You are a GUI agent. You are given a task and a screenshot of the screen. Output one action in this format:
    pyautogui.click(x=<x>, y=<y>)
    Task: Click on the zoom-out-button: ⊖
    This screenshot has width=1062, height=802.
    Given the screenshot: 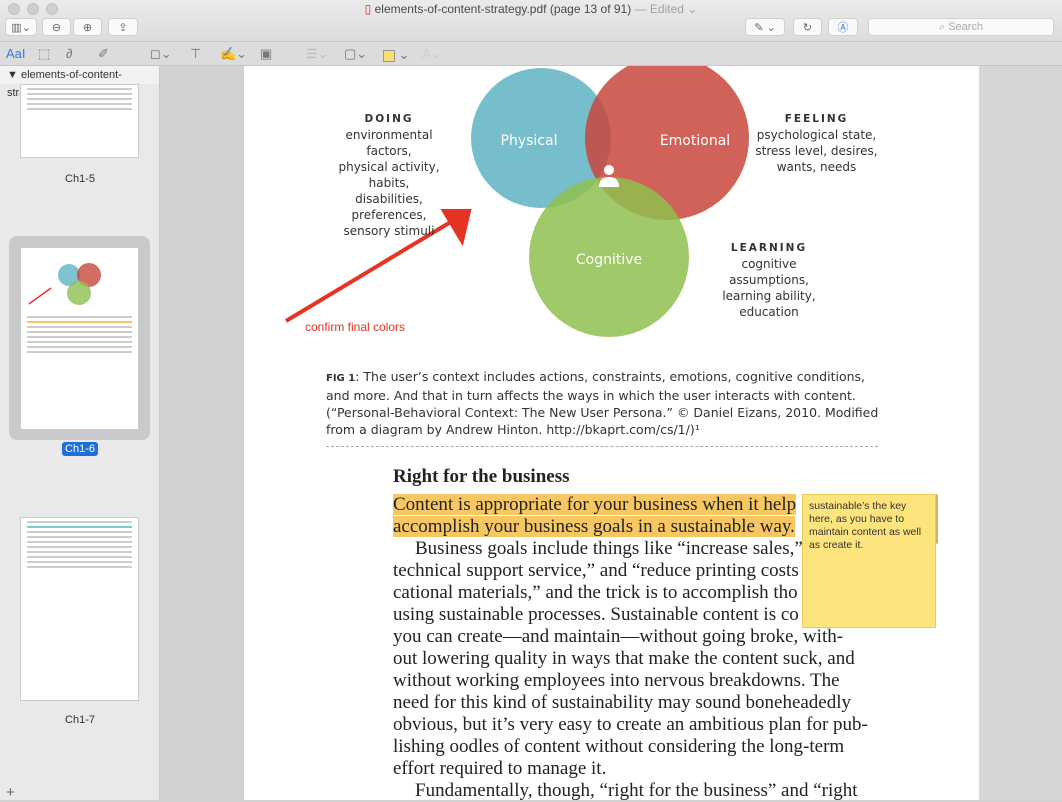 What is the action you would take?
    pyautogui.click(x=56, y=27)
    